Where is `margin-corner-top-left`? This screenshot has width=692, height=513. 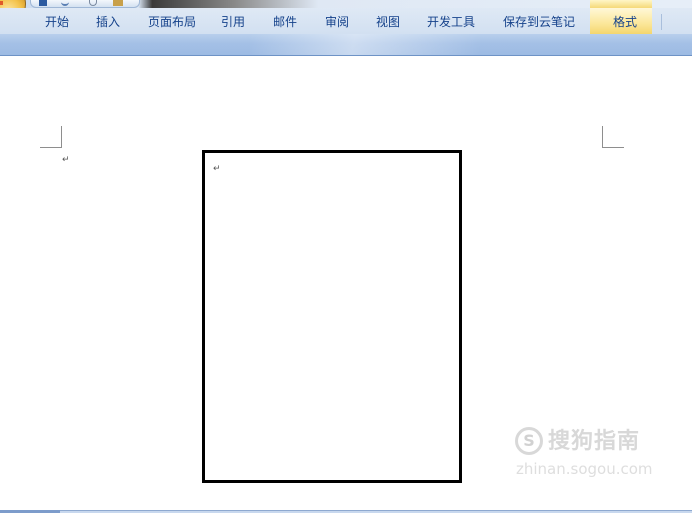 margin-corner-top-left is located at coordinates (51, 137).